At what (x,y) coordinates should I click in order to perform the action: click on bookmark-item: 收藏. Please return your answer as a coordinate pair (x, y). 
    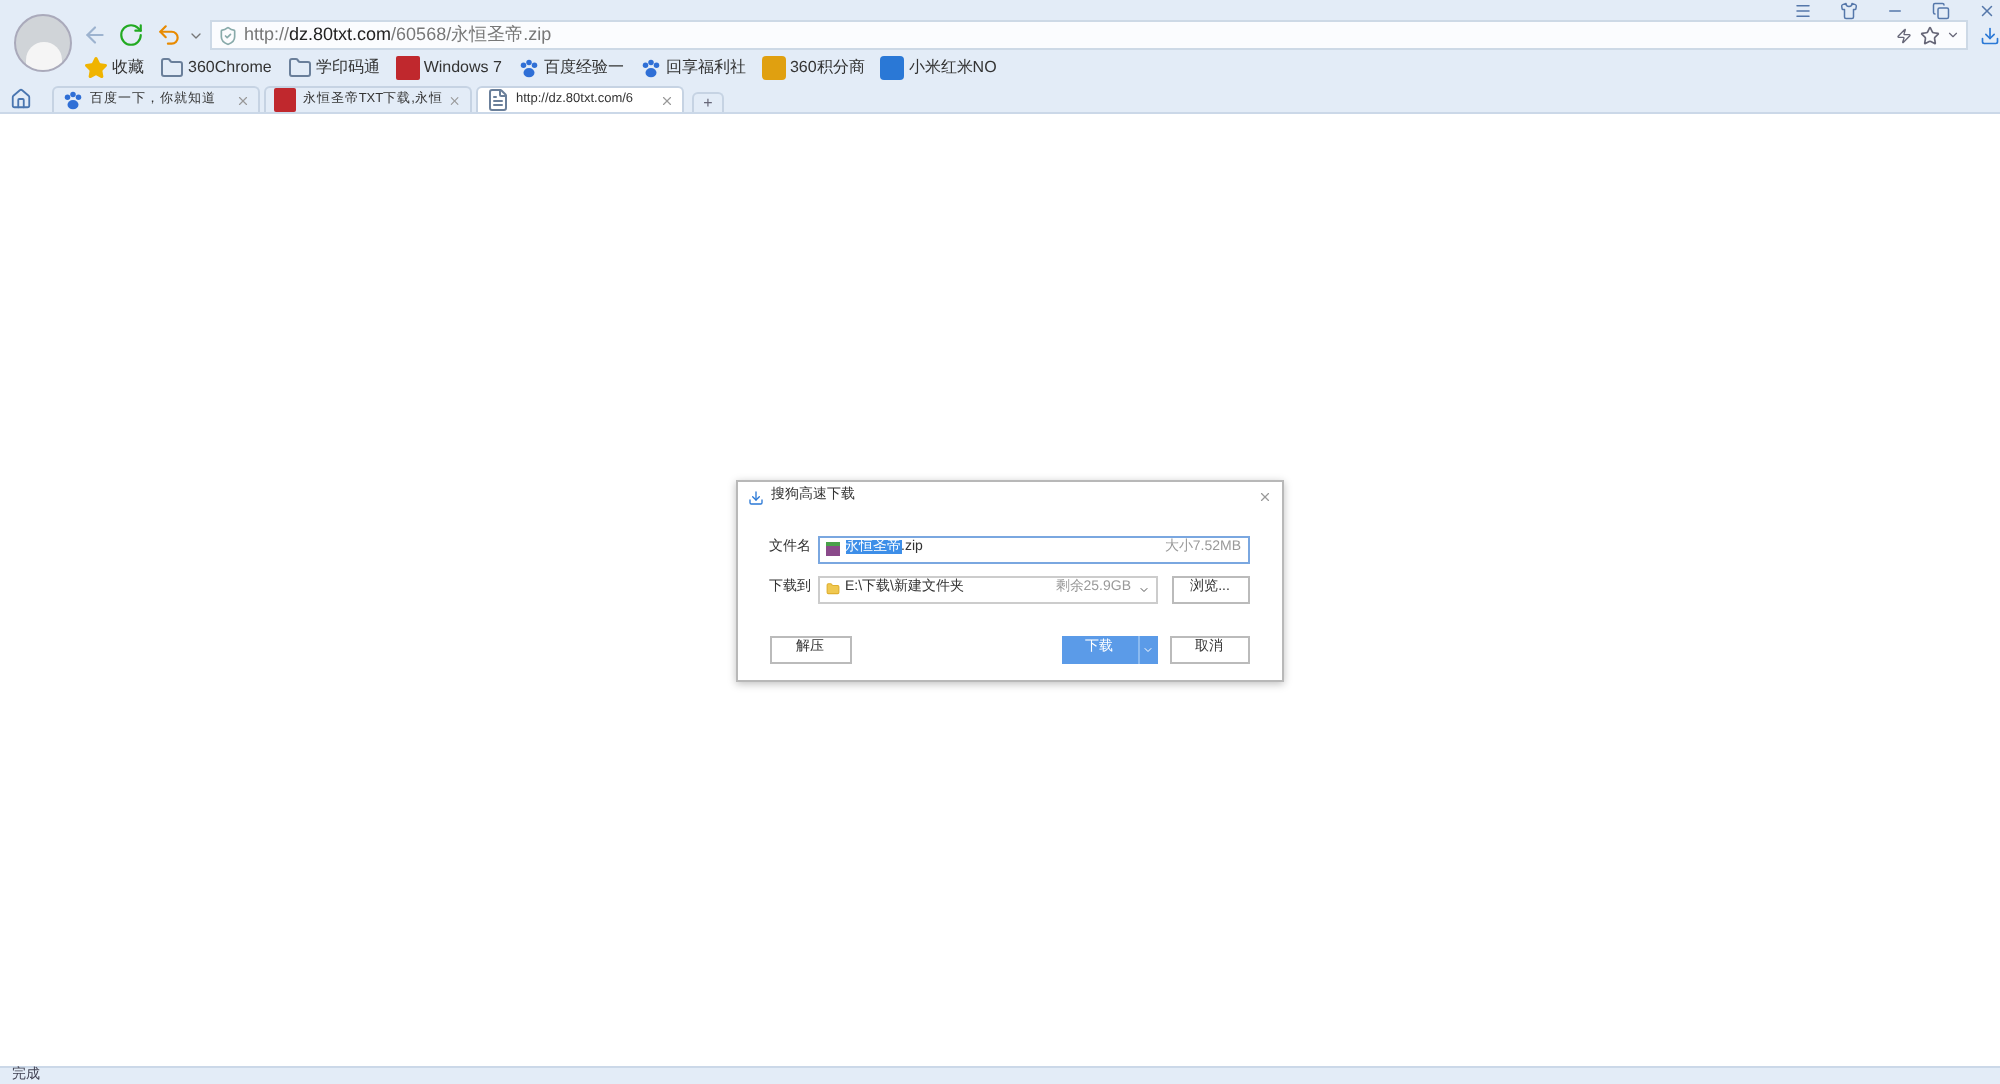
    Looking at the image, I should click on (114, 68).